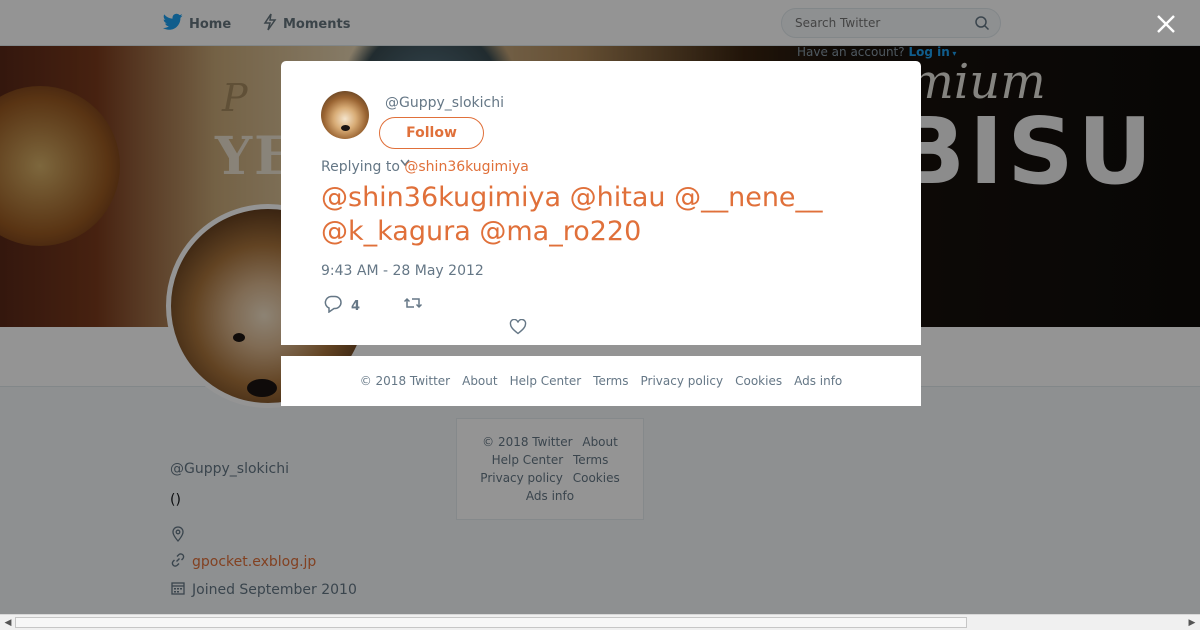 This screenshot has height=630, width=1200. I want to click on reply-button: 4, so click(341, 306).